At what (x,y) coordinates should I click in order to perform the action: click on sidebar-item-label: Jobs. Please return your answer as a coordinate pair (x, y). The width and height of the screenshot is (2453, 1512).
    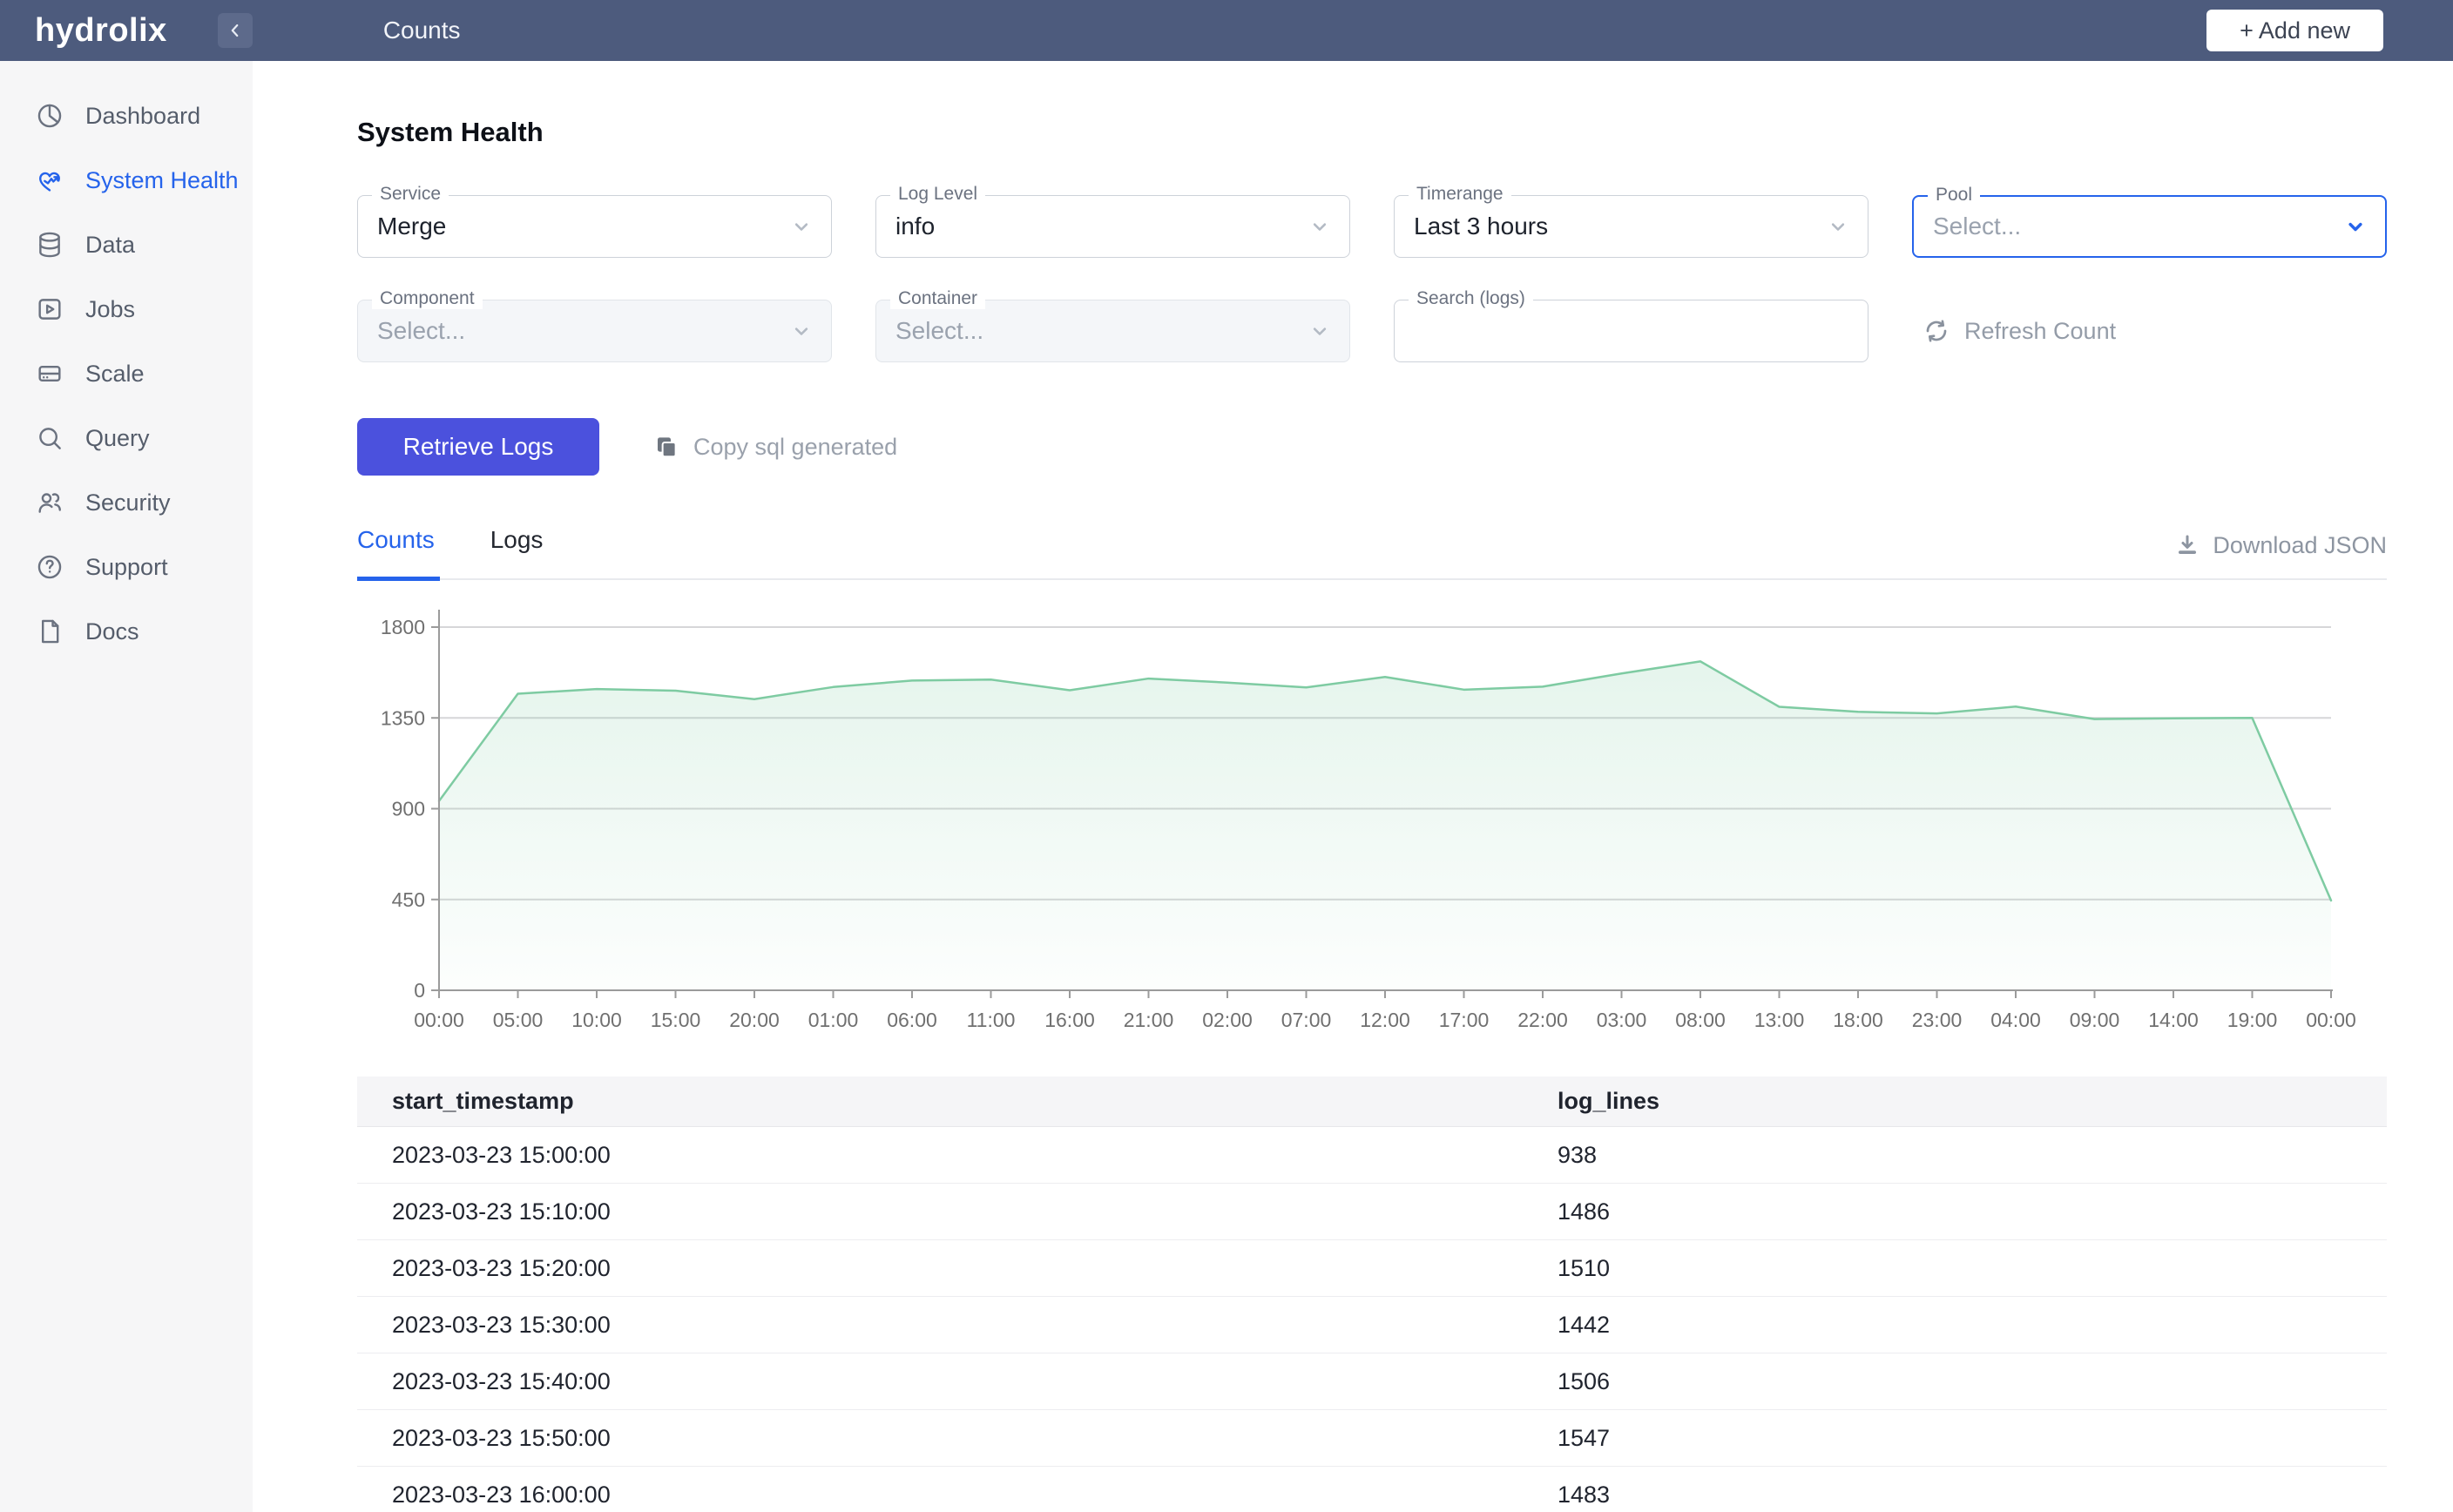
    Looking at the image, I should click on (110, 308).